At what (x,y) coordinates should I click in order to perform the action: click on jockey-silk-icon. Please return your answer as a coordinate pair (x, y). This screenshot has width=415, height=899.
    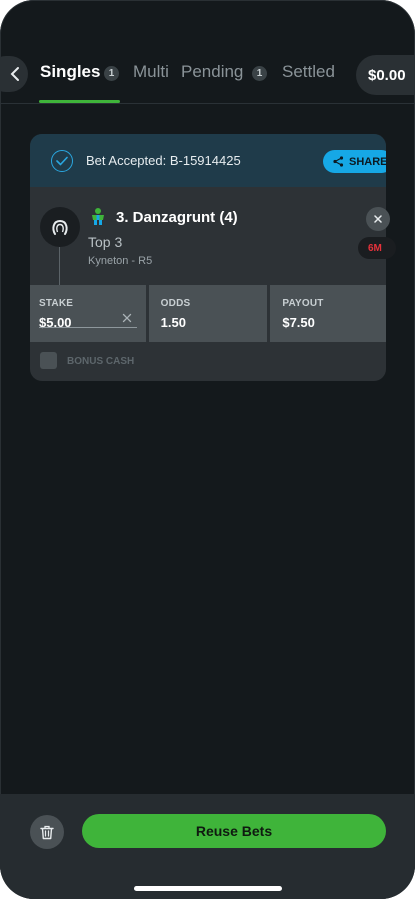
    Looking at the image, I should click on (98, 216).